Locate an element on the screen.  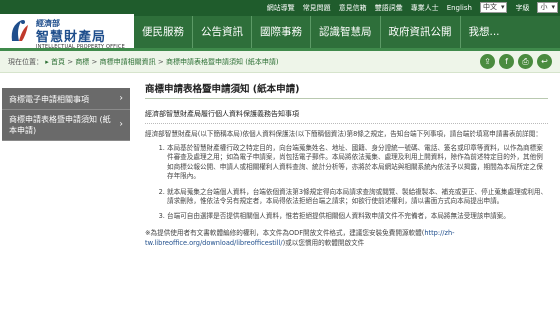
tipo-logo-icon is located at coordinates (19, 30).